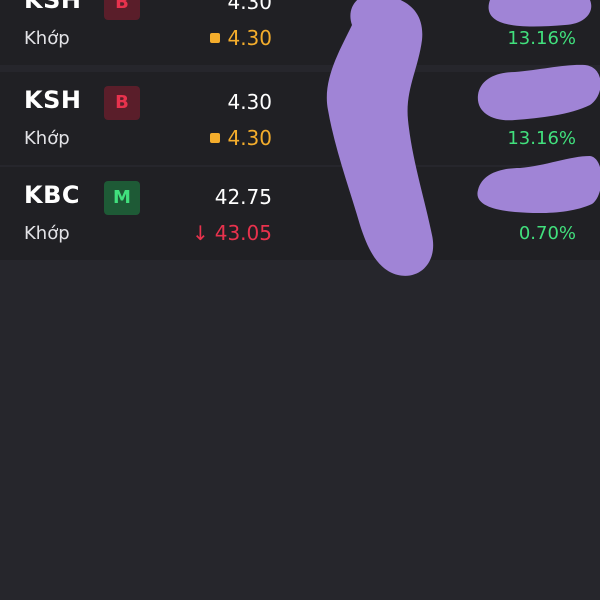 This screenshot has height=600, width=600. Describe the element at coordinates (300, 32) in the screenshot. I see `stock-row: KSH B 4.30 Khớp 4.30 13.16%` at that location.